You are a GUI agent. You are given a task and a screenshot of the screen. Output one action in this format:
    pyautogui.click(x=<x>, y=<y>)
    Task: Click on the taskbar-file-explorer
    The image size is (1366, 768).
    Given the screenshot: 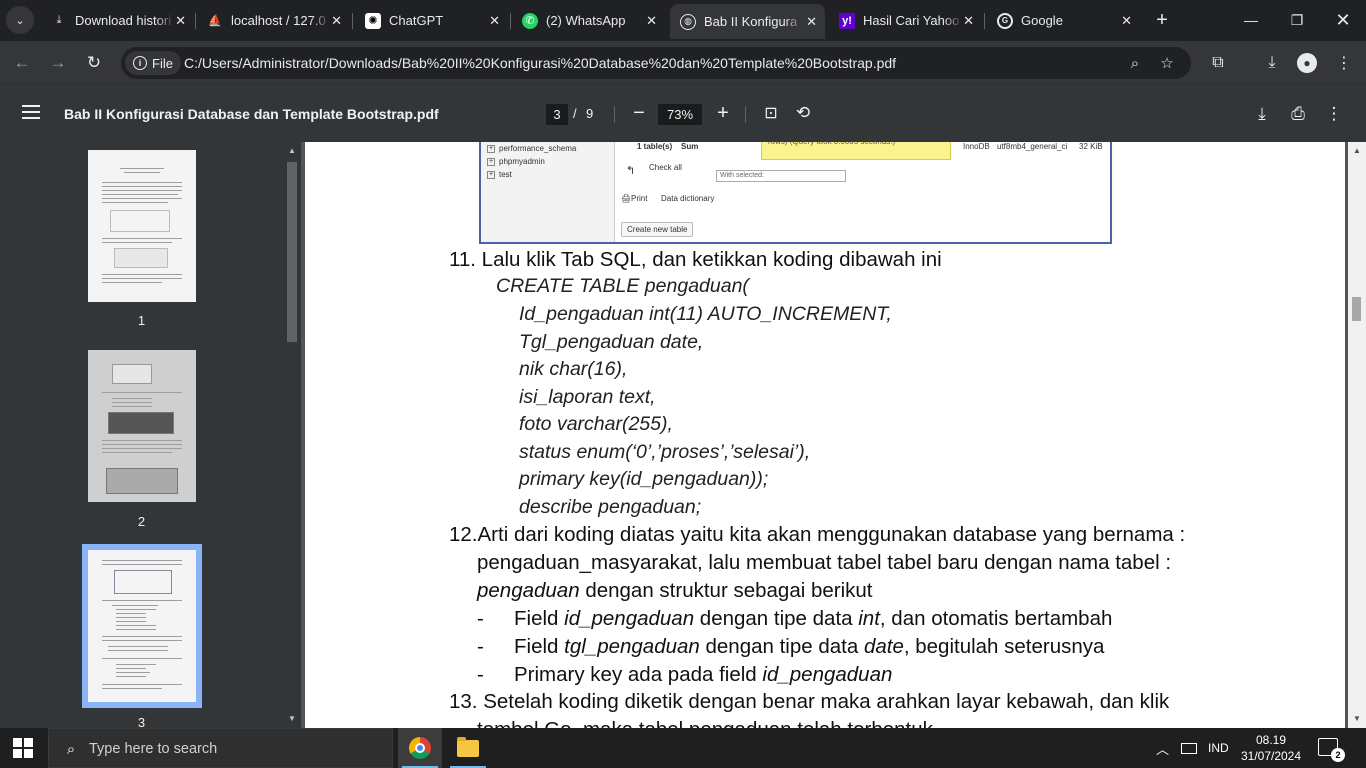 What is the action you would take?
    pyautogui.click(x=468, y=748)
    